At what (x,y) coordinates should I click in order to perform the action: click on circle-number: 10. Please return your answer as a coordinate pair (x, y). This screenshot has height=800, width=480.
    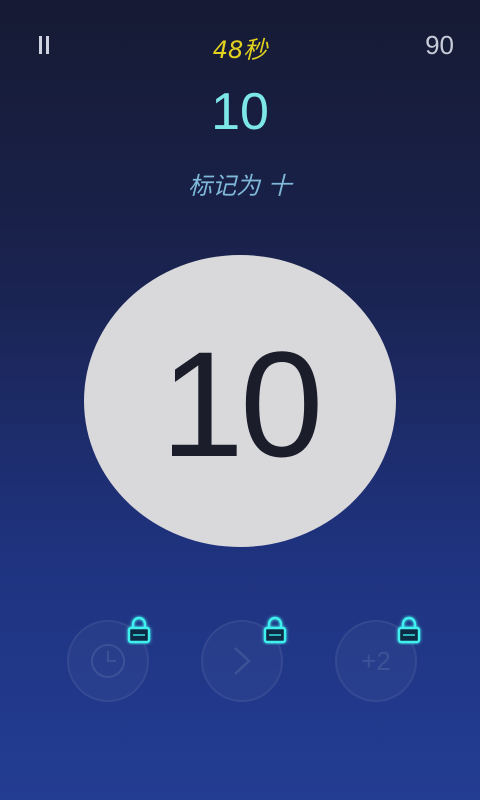
    Looking at the image, I should click on (242, 403).